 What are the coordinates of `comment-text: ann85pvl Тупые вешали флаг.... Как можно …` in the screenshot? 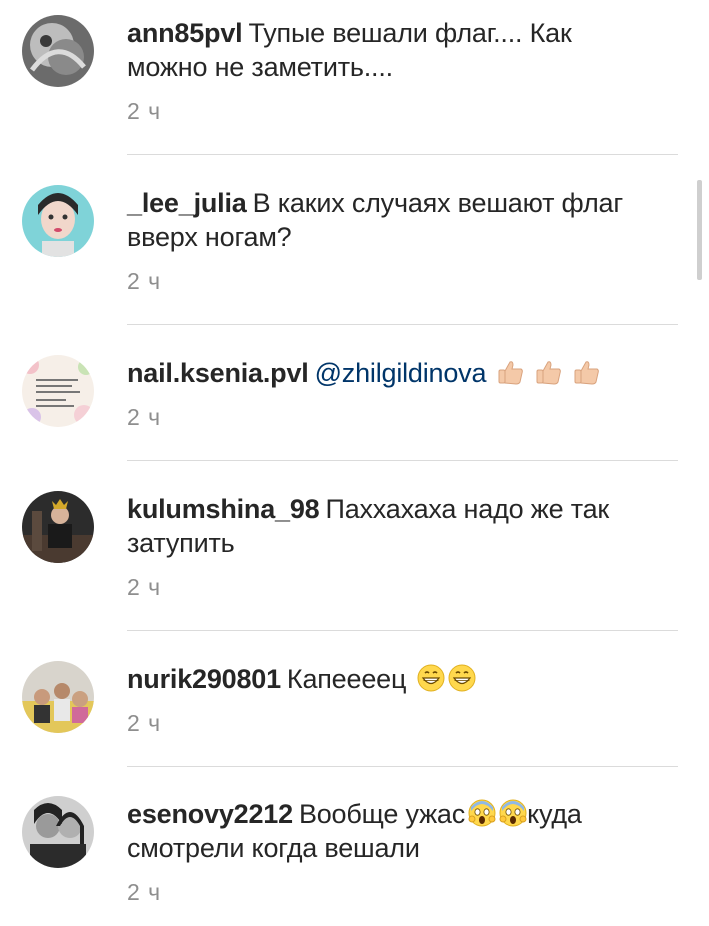 It's located at (387, 50).